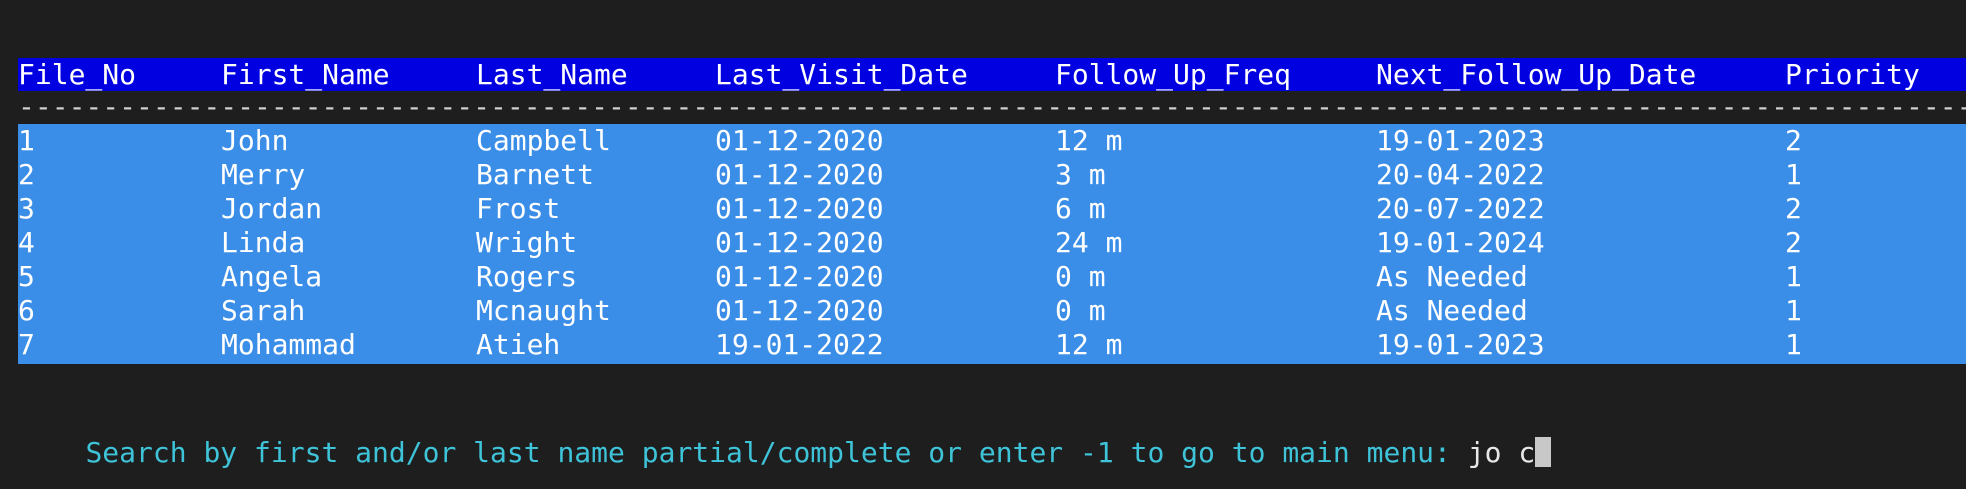 Image resolution: width=1966 pixels, height=489 pixels. What do you see at coordinates (305, 74) in the screenshot?
I see `header-first-name: First_Name` at bounding box center [305, 74].